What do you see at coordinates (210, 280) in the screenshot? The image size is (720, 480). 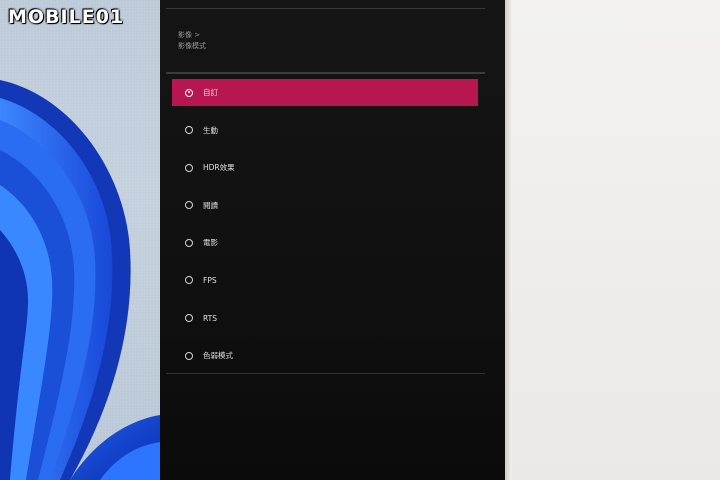 I see `option-label: FPS` at bounding box center [210, 280].